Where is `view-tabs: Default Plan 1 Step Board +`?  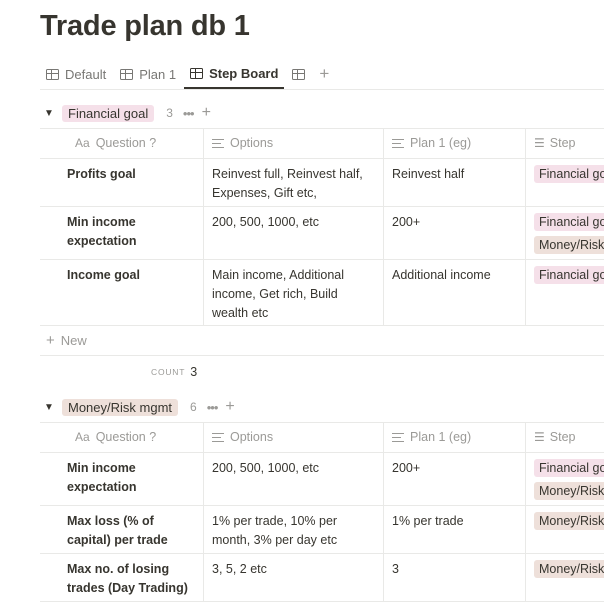 view-tabs: Default Plan 1 Step Board + is located at coordinates (188, 74).